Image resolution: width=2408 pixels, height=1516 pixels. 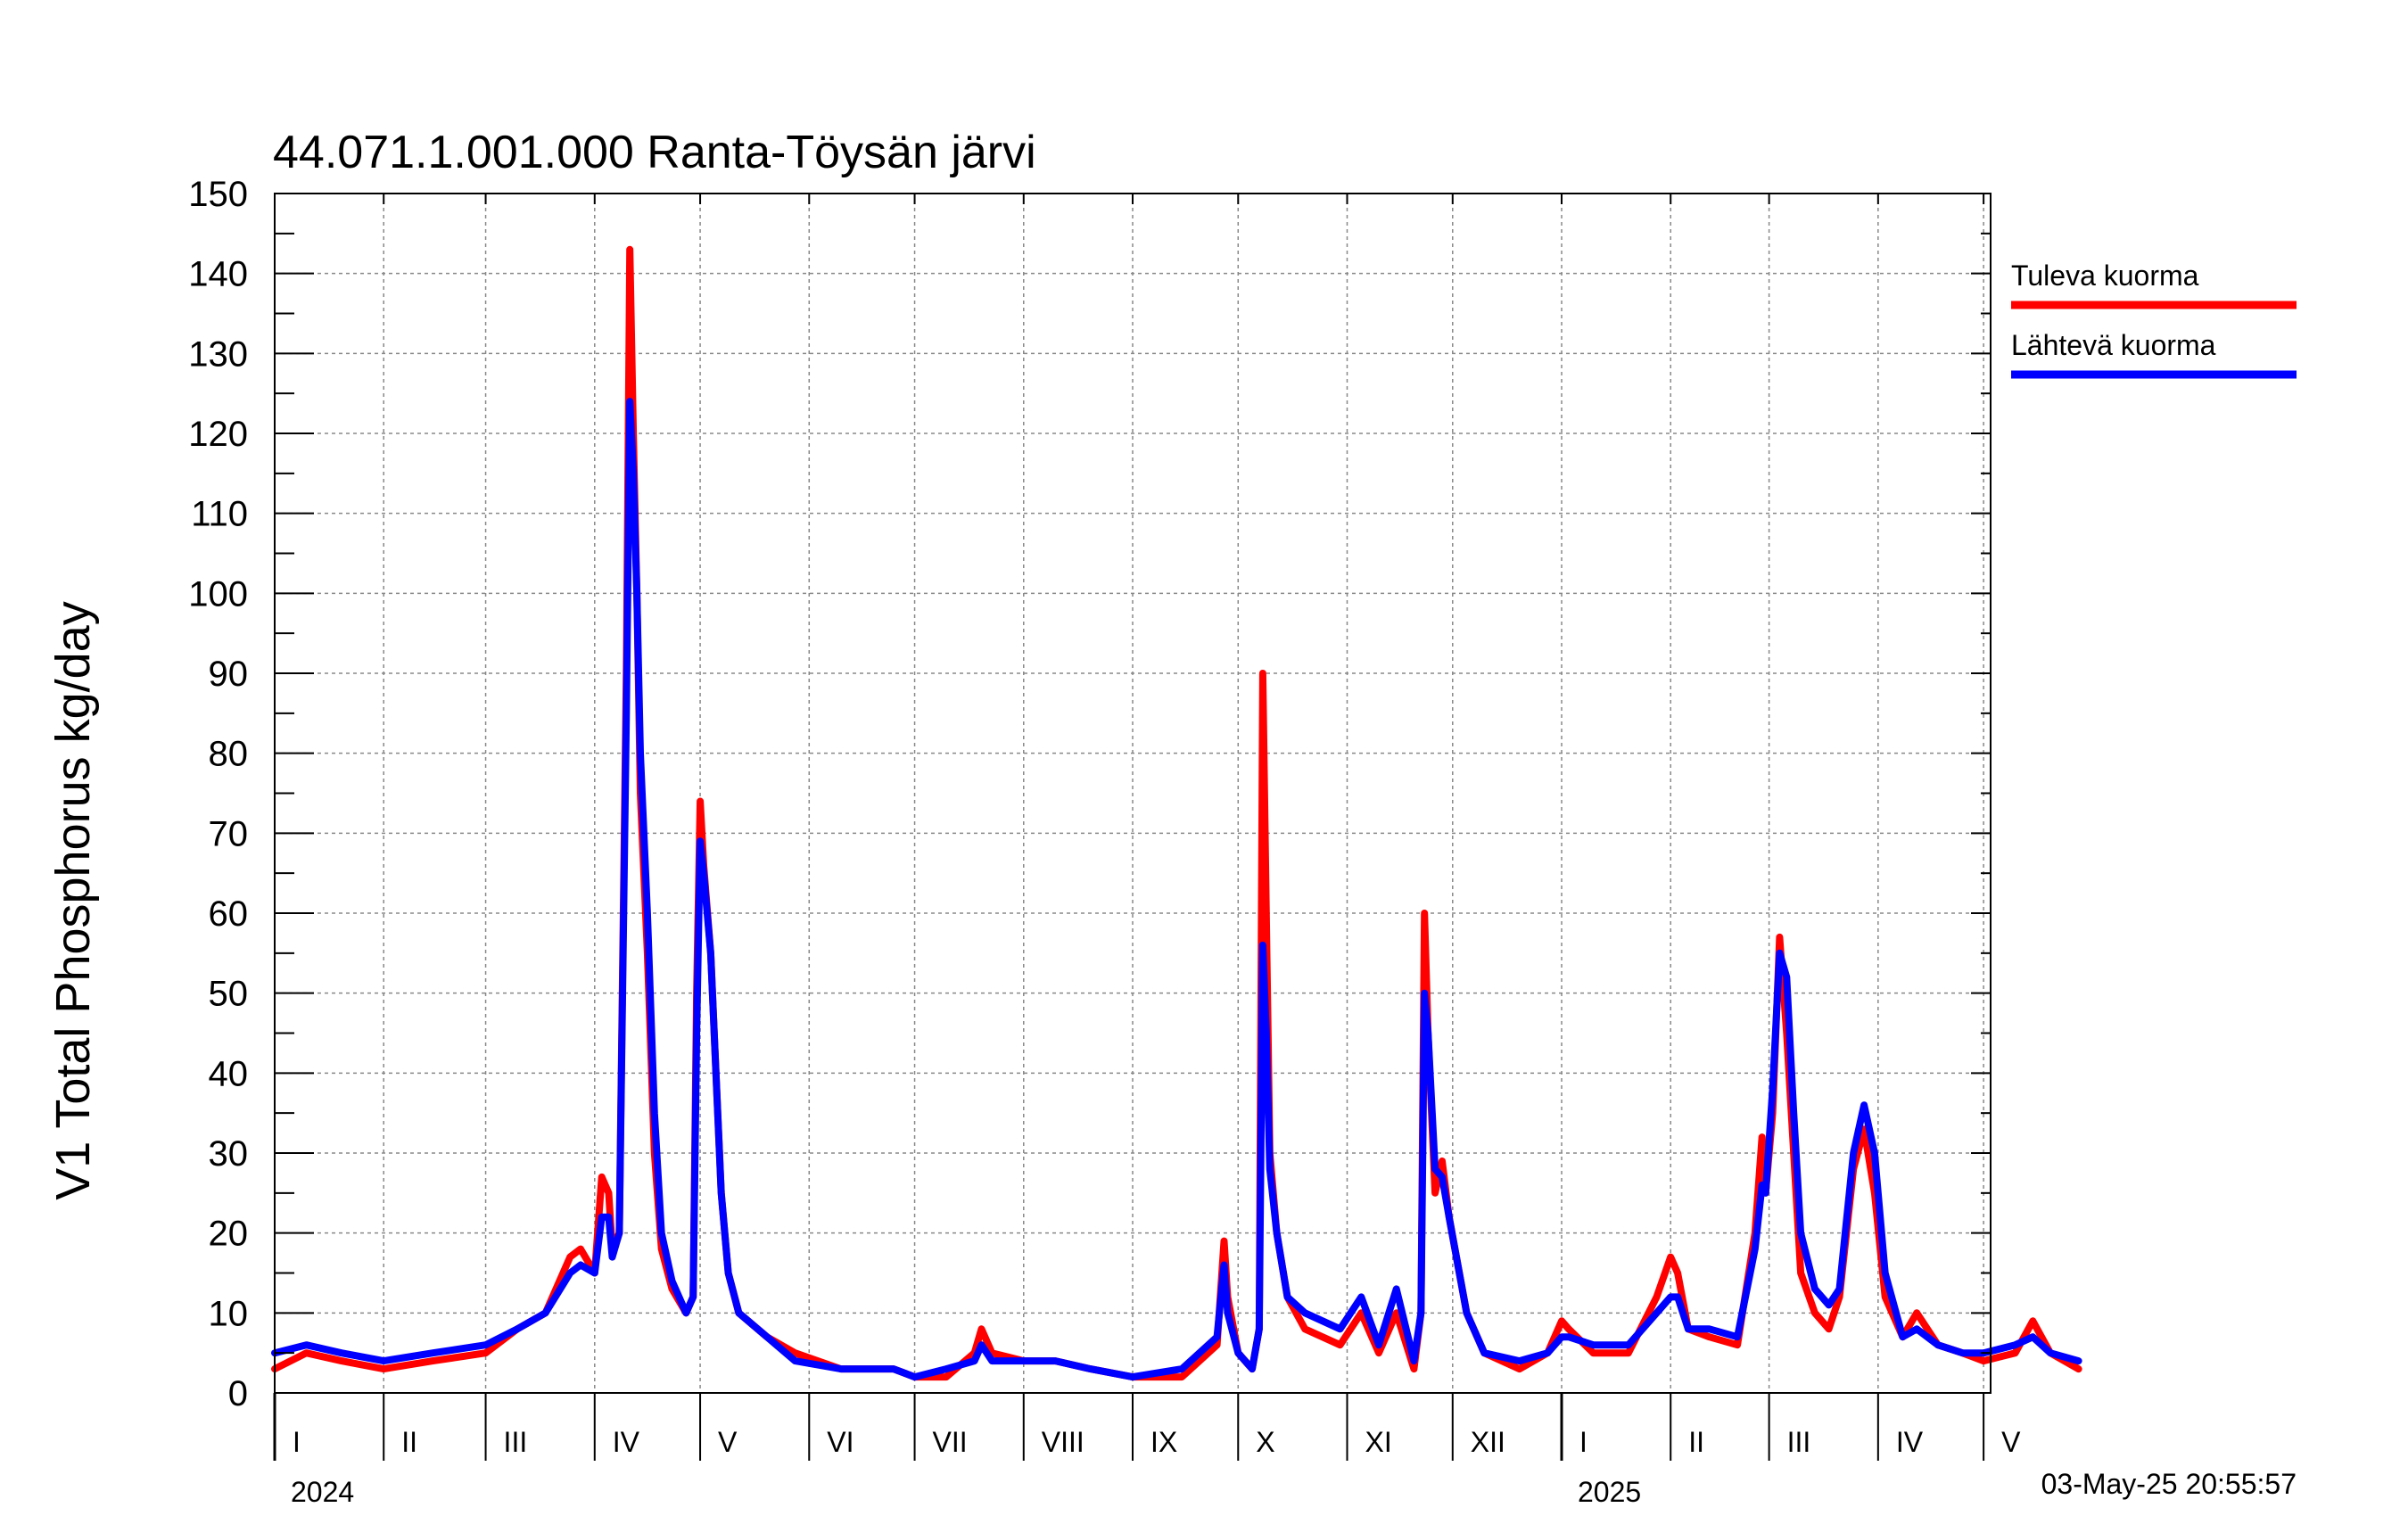 What do you see at coordinates (229, 833) in the screenshot?
I see `y-tick-label: 70` at bounding box center [229, 833].